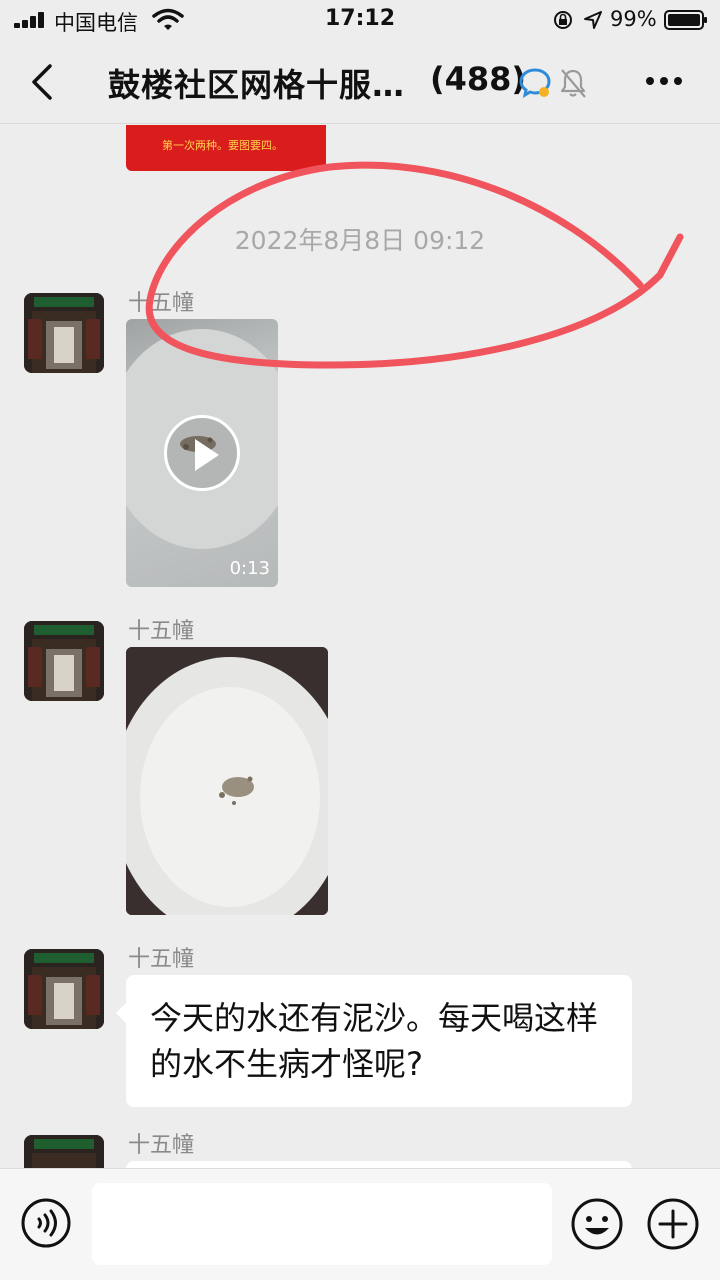 The image size is (720, 1280). I want to click on plus-icon, so click(673, 1224).